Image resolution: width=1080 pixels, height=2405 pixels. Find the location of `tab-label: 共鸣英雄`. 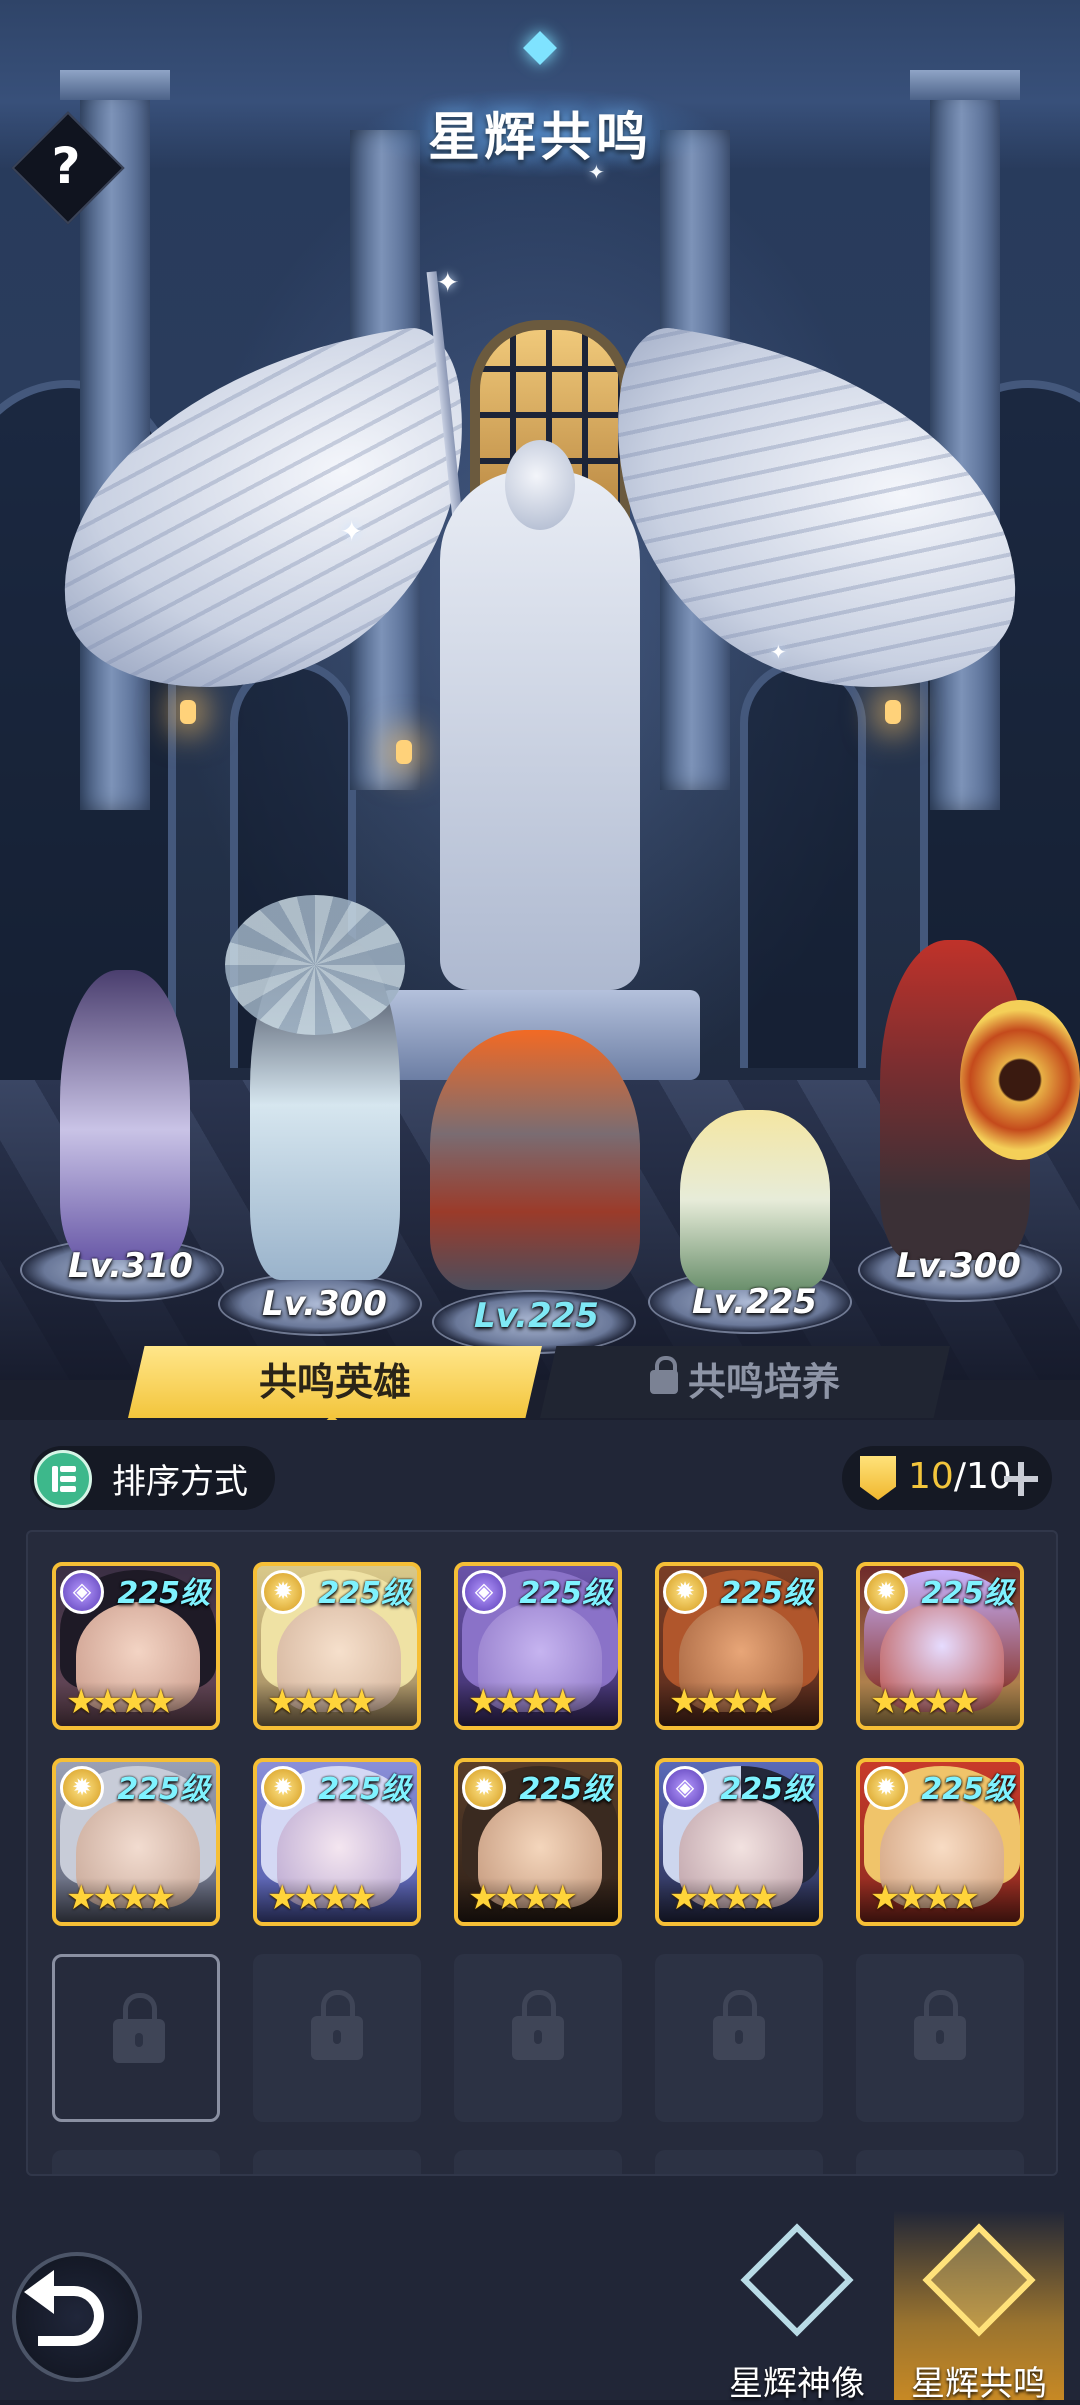

tab-label: 共鸣英雄 is located at coordinates (334, 1382).